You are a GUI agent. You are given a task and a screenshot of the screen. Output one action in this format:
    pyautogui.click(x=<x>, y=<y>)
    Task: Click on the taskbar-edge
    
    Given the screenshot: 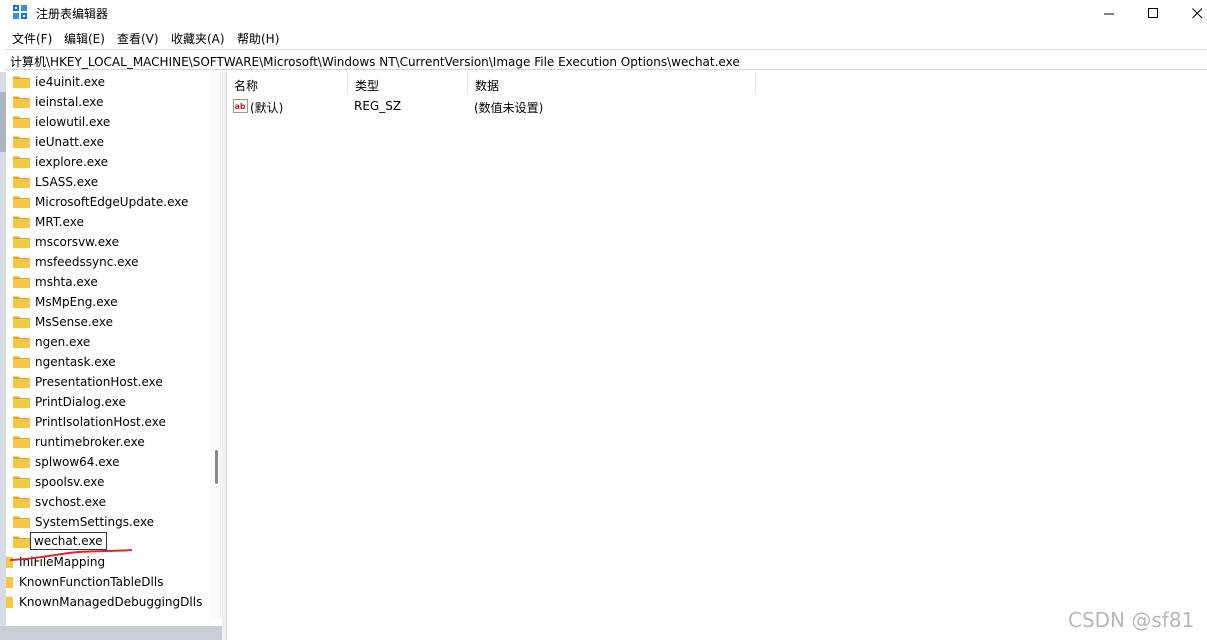 What is the action you would take?
    pyautogui.click(x=111, y=633)
    